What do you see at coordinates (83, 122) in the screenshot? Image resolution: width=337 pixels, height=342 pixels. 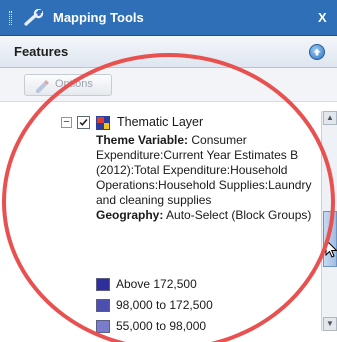 I see `layer-visibility-checkbox` at bounding box center [83, 122].